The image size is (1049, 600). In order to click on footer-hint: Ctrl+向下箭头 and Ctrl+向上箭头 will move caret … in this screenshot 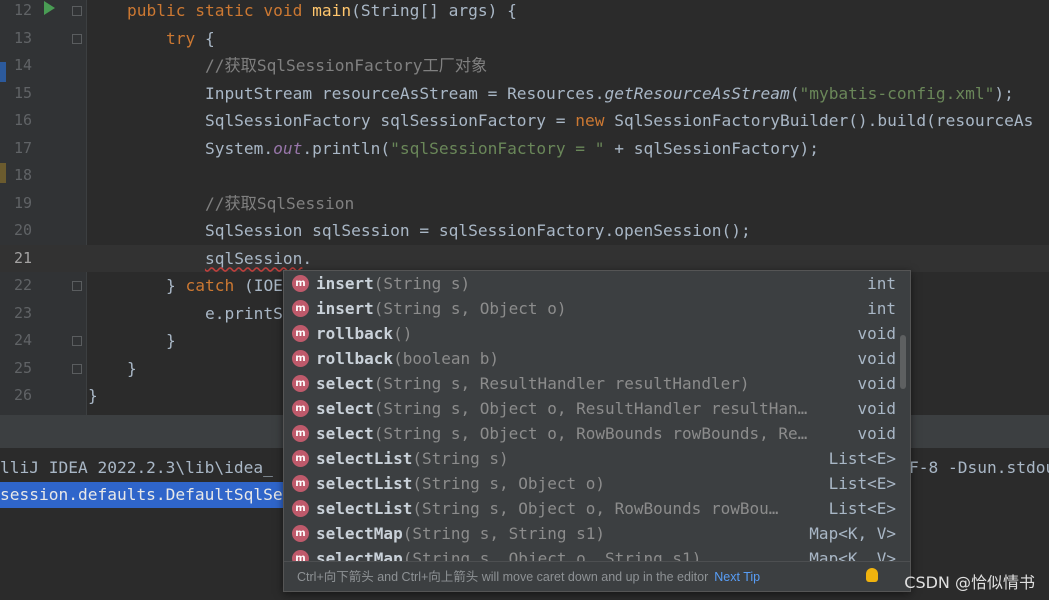, I will do `click(503, 577)`.